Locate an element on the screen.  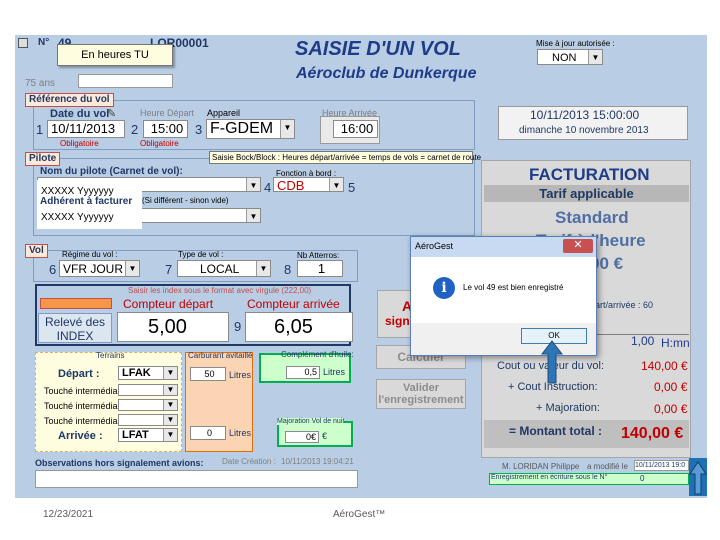
fuel-field-2: 0 is located at coordinates (208, 433).